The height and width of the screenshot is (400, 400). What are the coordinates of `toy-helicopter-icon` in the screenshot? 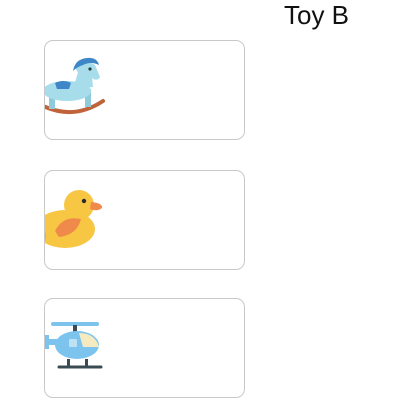 It's located at (85, 348).